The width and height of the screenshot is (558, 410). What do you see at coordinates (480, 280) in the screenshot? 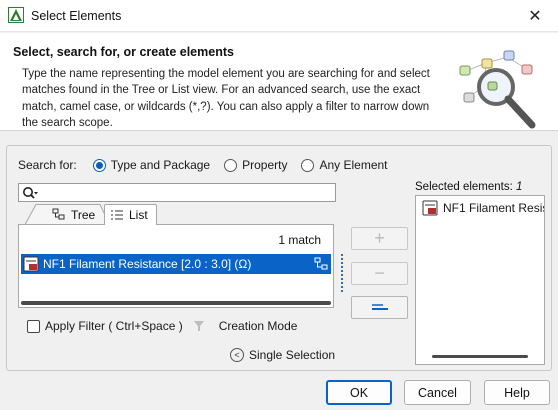
I see `selected-elements-list: NF1 Filament Resistance` at bounding box center [480, 280].